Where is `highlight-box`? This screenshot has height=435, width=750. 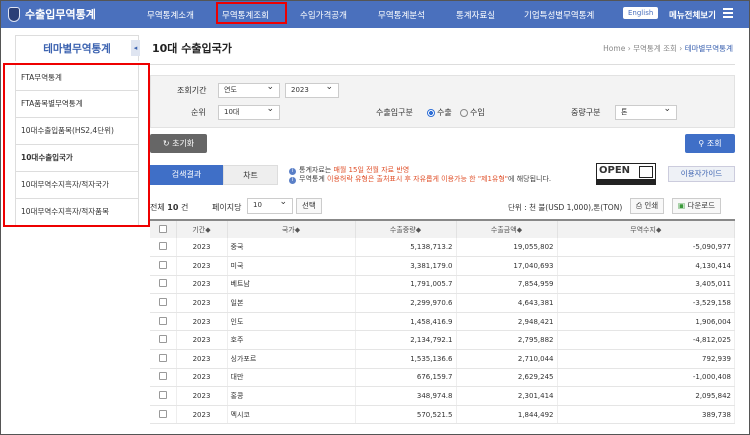
highlight-box is located at coordinates (251, 13).